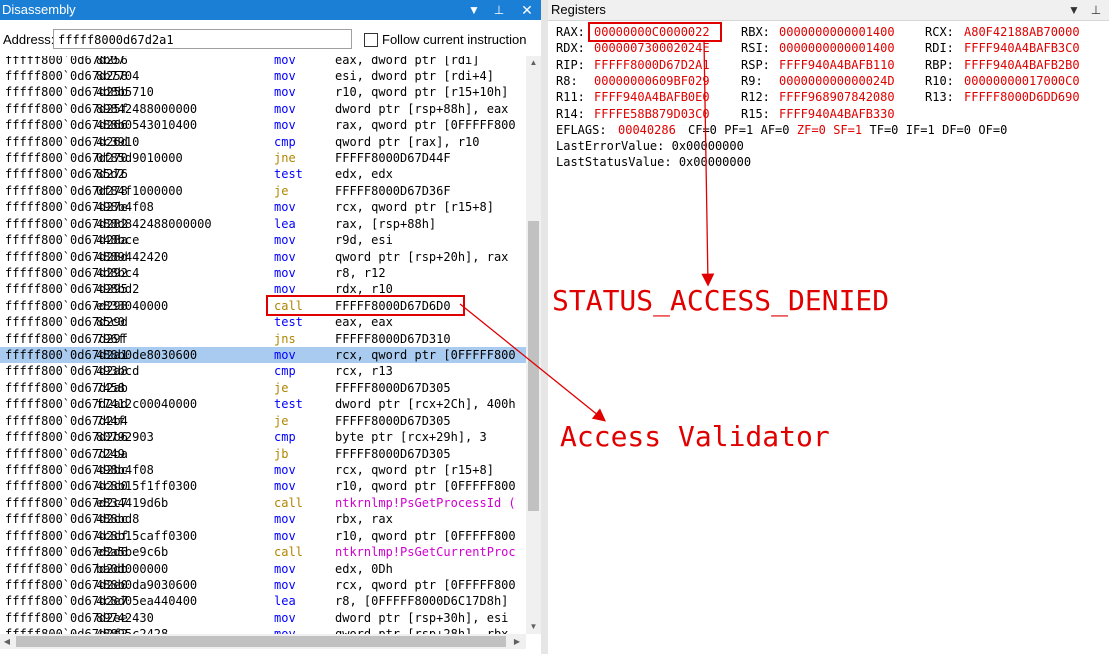 The width and height of the screenshot is (1109, 654). Describe the element at coordinates (132, 256) in the screenshot. I see `instruction-bytes: 4889442420` at that location.